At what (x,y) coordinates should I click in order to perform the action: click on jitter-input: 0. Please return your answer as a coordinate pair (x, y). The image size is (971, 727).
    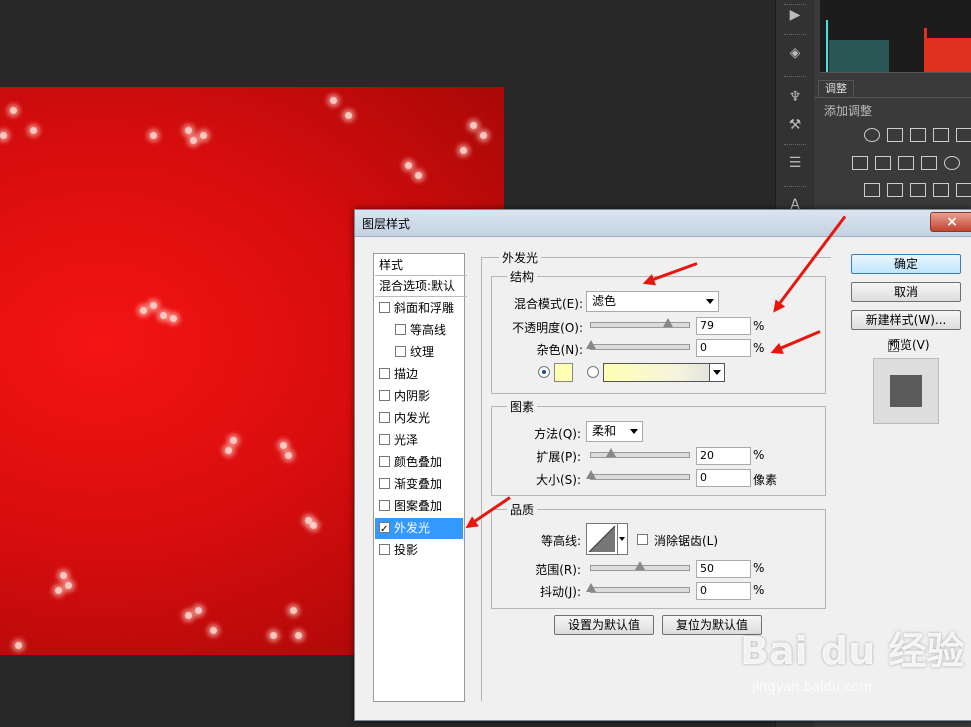
    Looking at the image, I should click on (723, 591).